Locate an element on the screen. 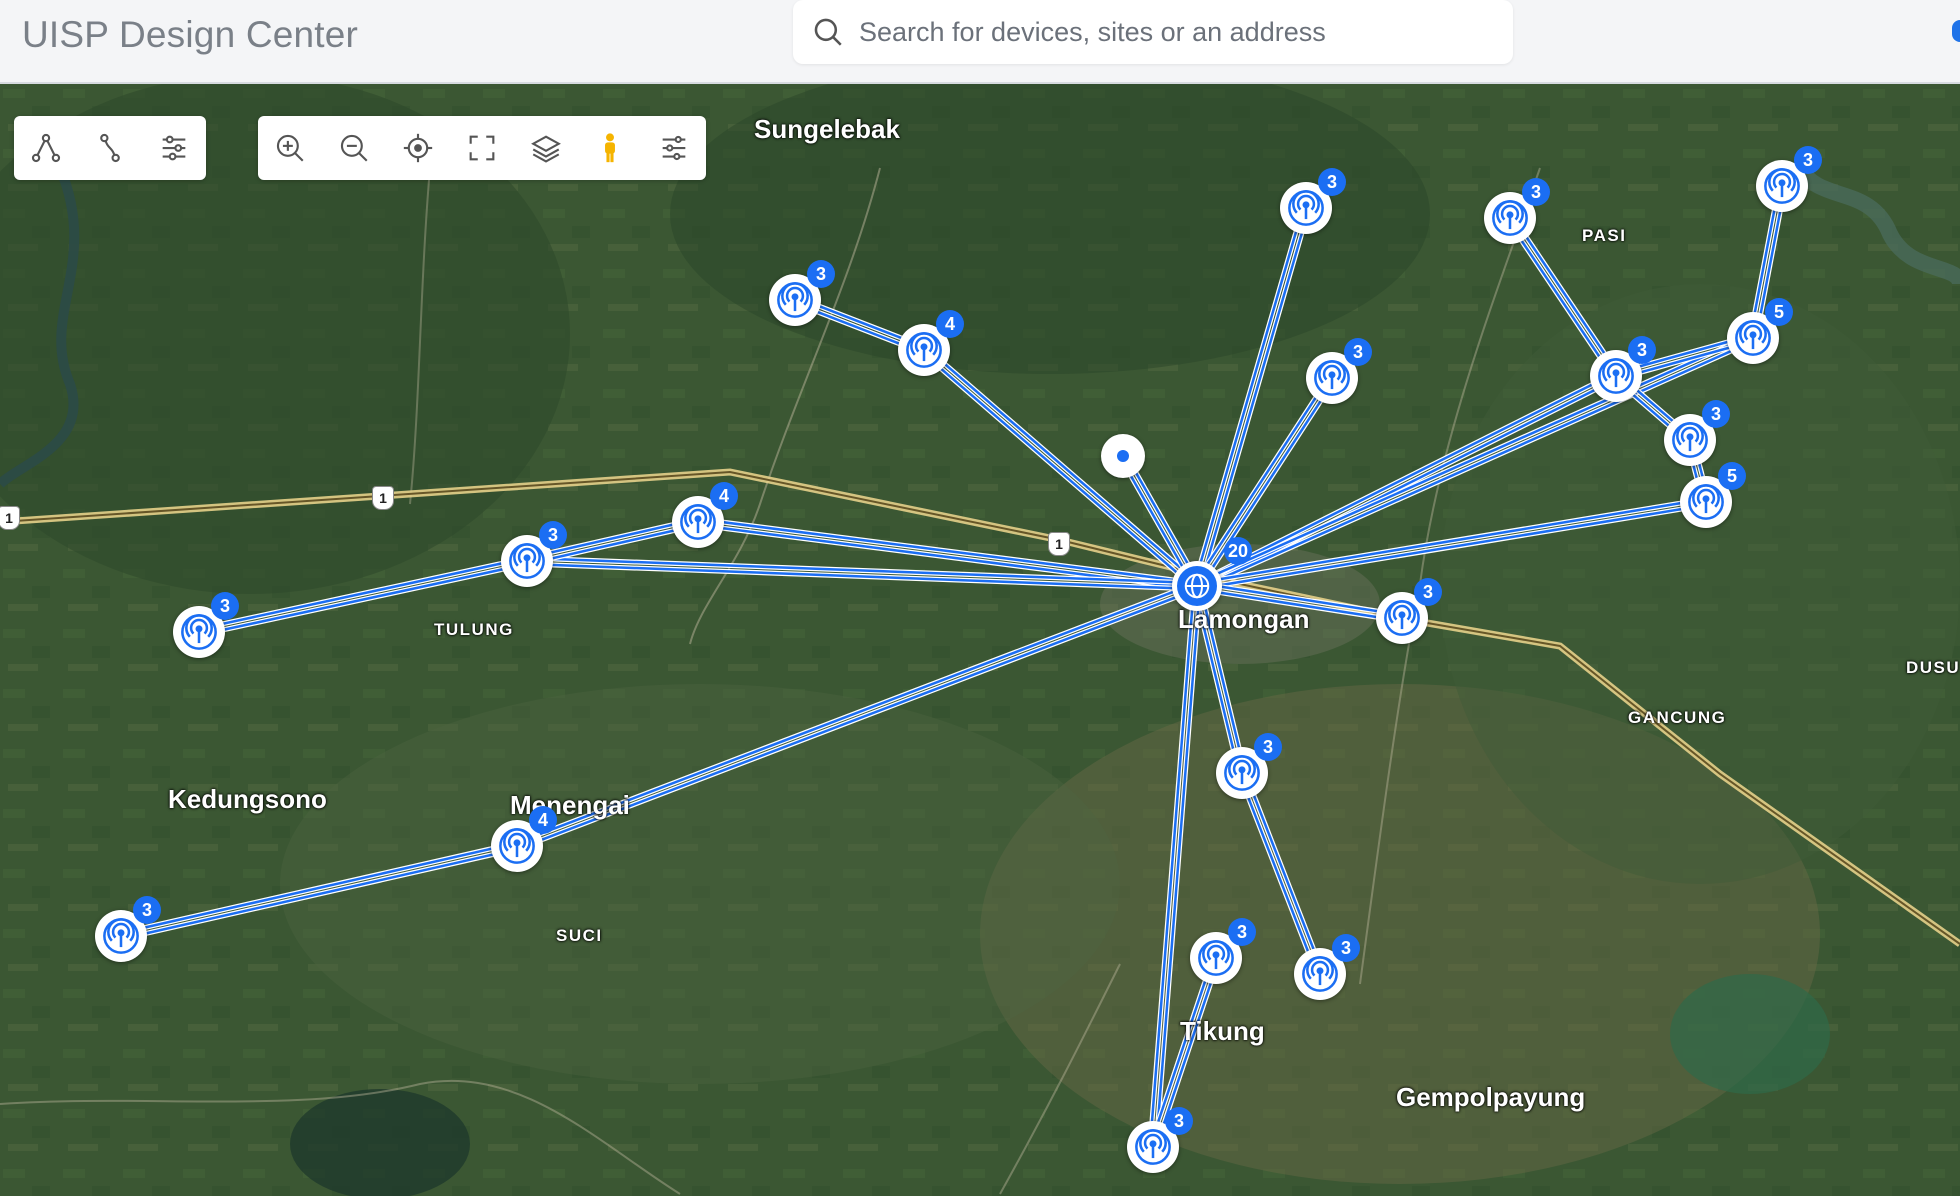  place-label: TULUNG is located at coordinates (474, 629).